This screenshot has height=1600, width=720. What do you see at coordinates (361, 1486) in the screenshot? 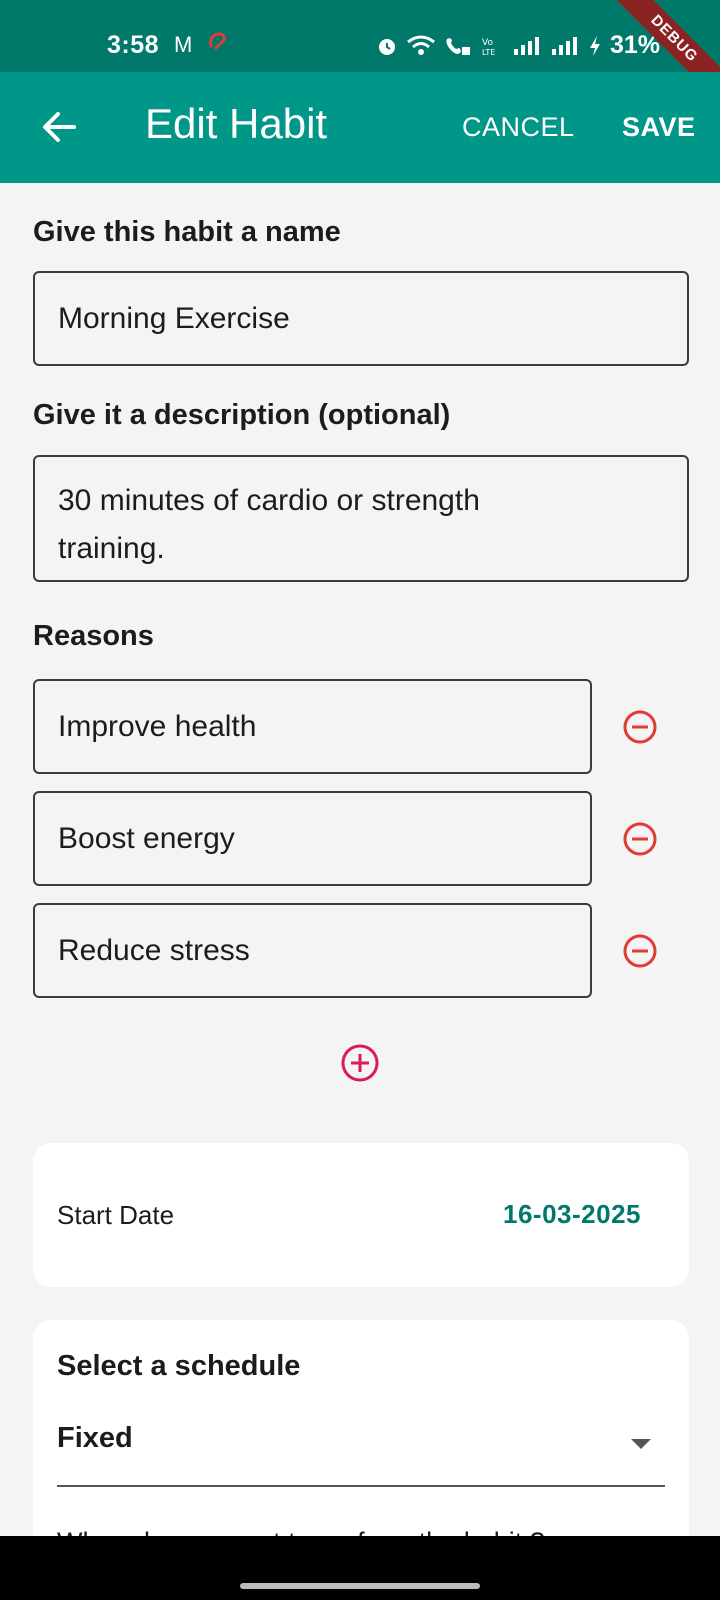
I see `dropdown-underline` at bounding box center [361, 1486].